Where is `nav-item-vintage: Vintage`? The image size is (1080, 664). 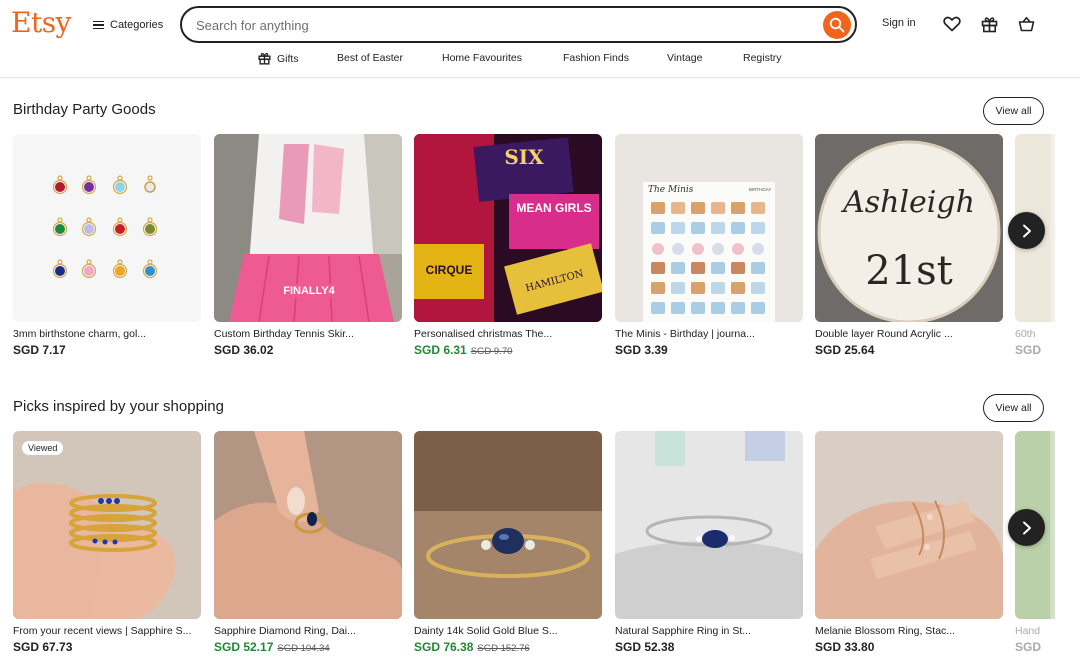 nav-item-vintage: Vintage is located at coordinates (684, 58).